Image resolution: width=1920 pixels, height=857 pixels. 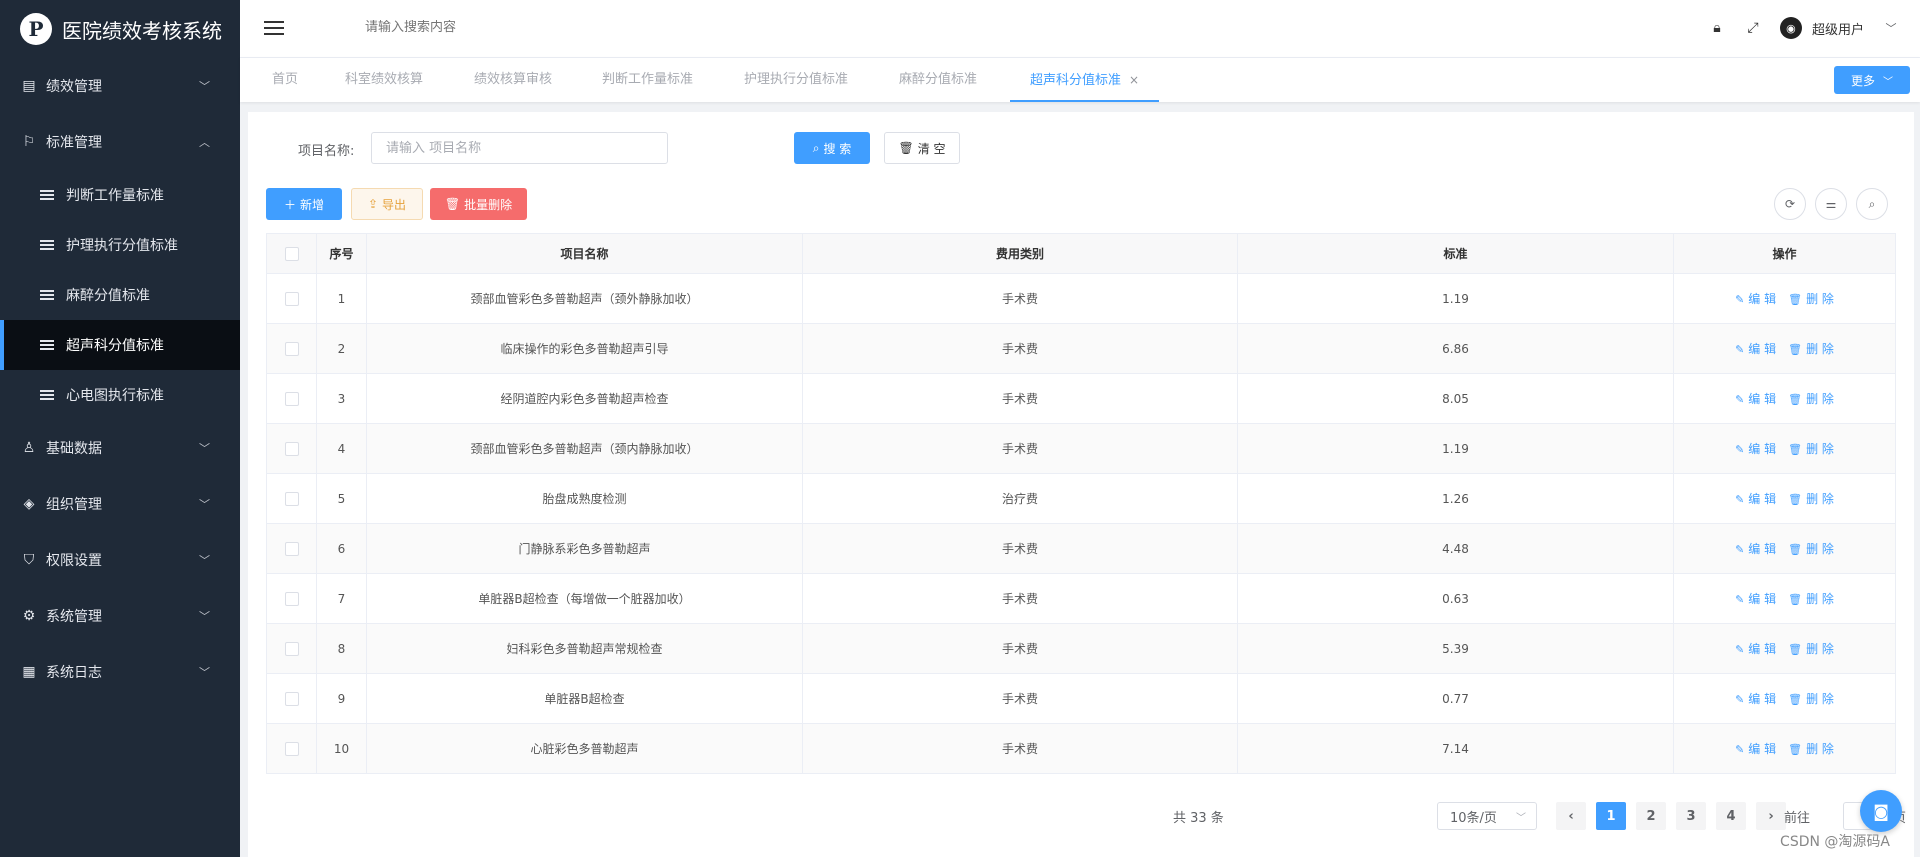 I want to click on row-no: 10, so click(x=341, y=748).